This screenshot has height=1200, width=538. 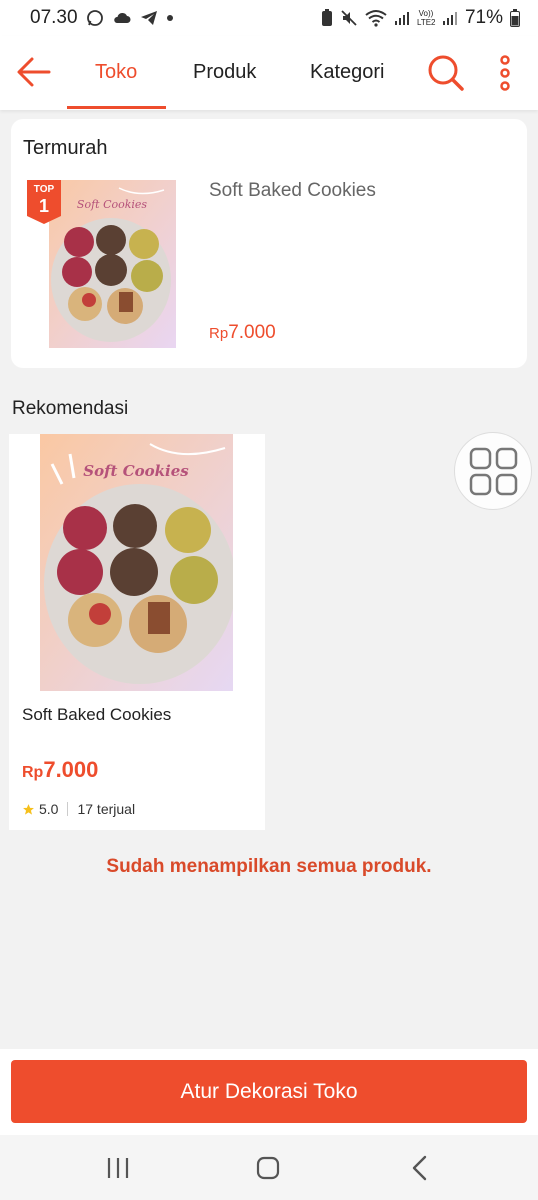 What do you see at coordinates (54, 17) in the screenshot?
I see `status-time: 07.30` at bounding box center [54, 17].